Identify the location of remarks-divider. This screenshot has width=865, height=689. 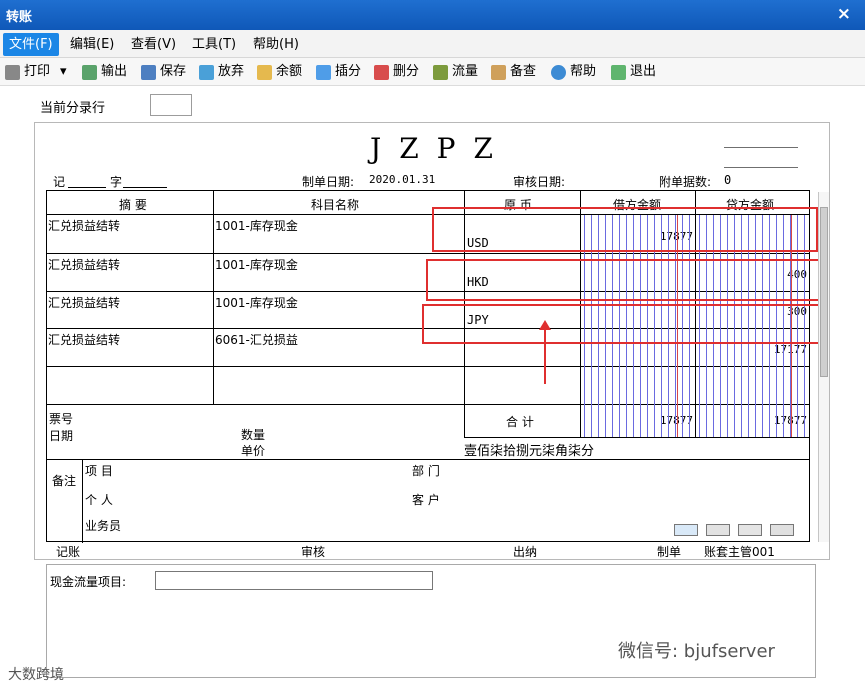
(428, 459).